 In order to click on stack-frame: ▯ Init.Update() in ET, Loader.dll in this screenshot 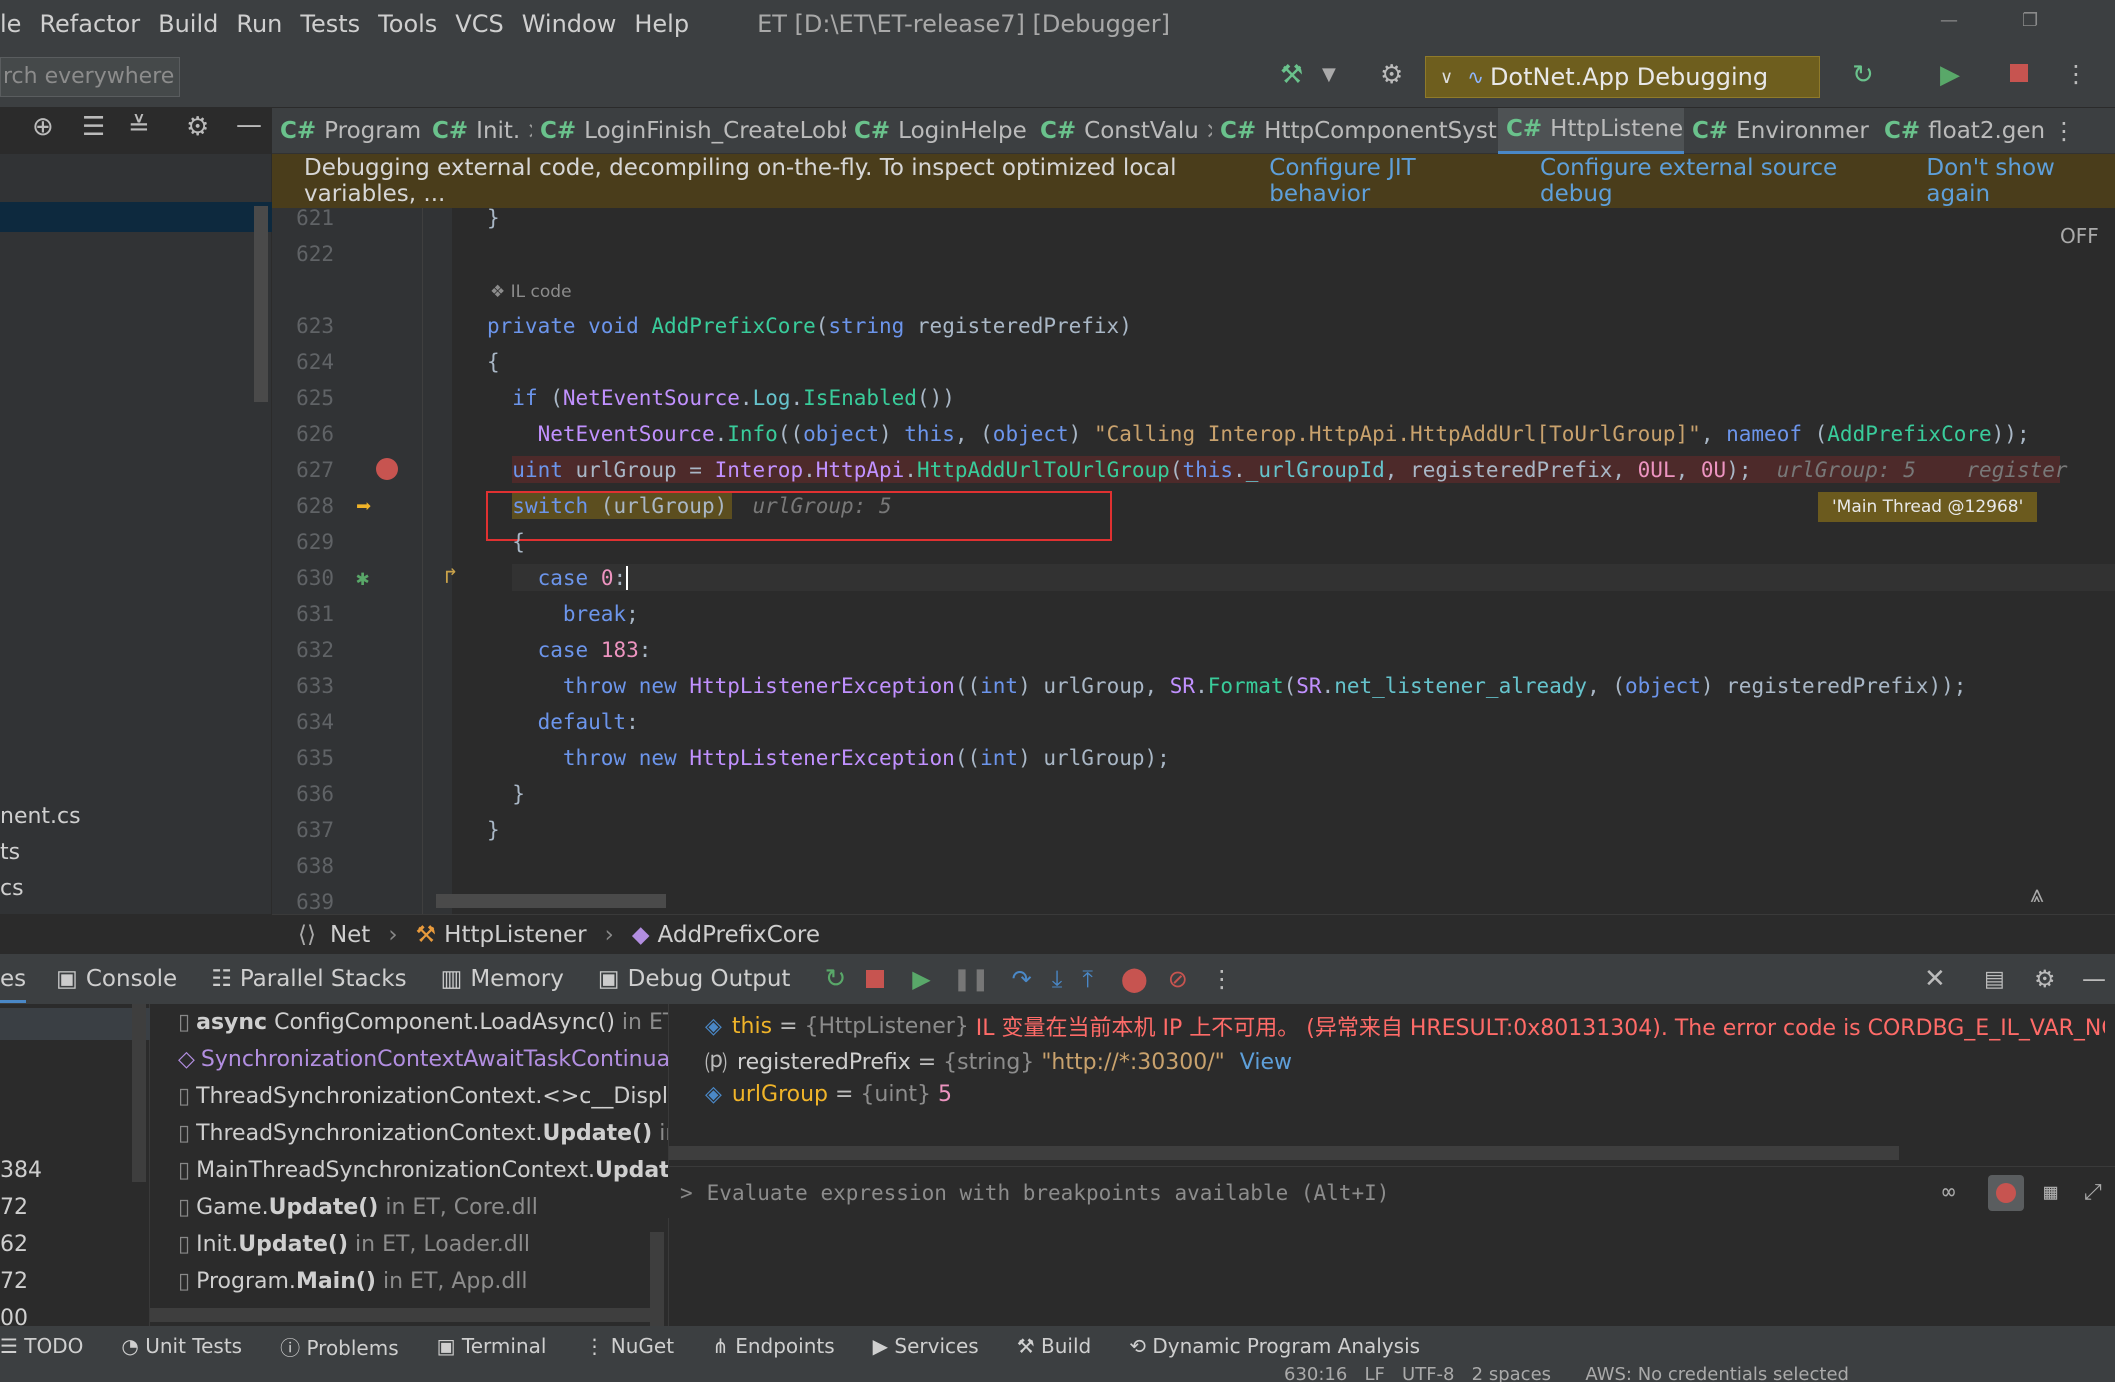, I will do `click(354, 1244)`.